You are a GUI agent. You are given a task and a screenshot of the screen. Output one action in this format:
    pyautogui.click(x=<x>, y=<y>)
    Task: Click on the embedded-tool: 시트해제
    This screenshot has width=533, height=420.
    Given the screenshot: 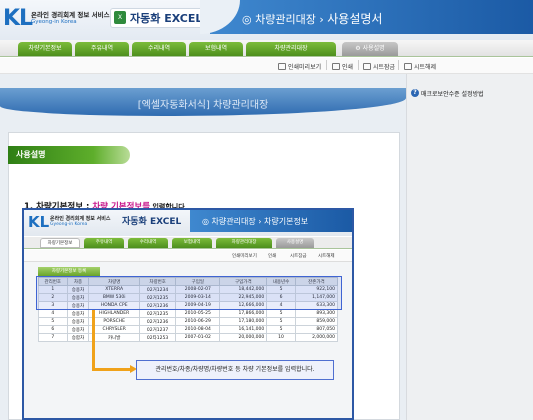 What is the action you would take?
    pyautogui.click(x=326, y=256)
    